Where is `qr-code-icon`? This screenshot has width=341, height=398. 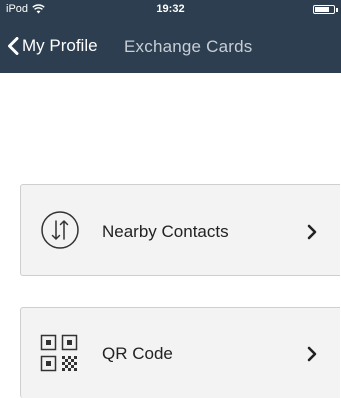
qr-code-icon is located at coordinates (59, 353).